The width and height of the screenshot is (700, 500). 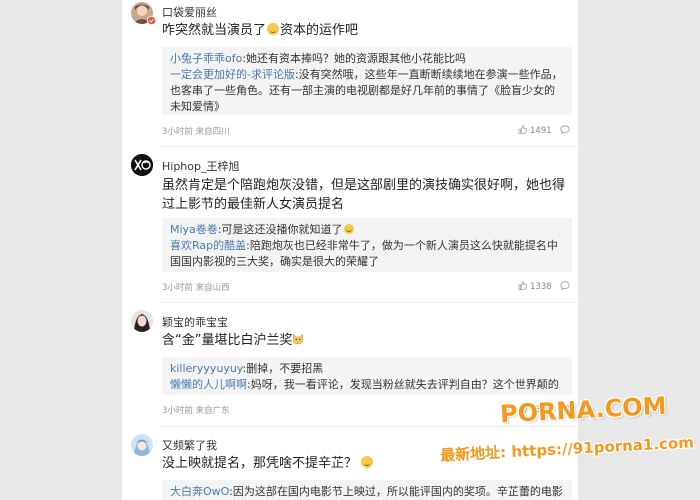 I want to click on comment-text-part: 没上映就提名，那凭啥不提辛芷？, so click(x=260, y=463).